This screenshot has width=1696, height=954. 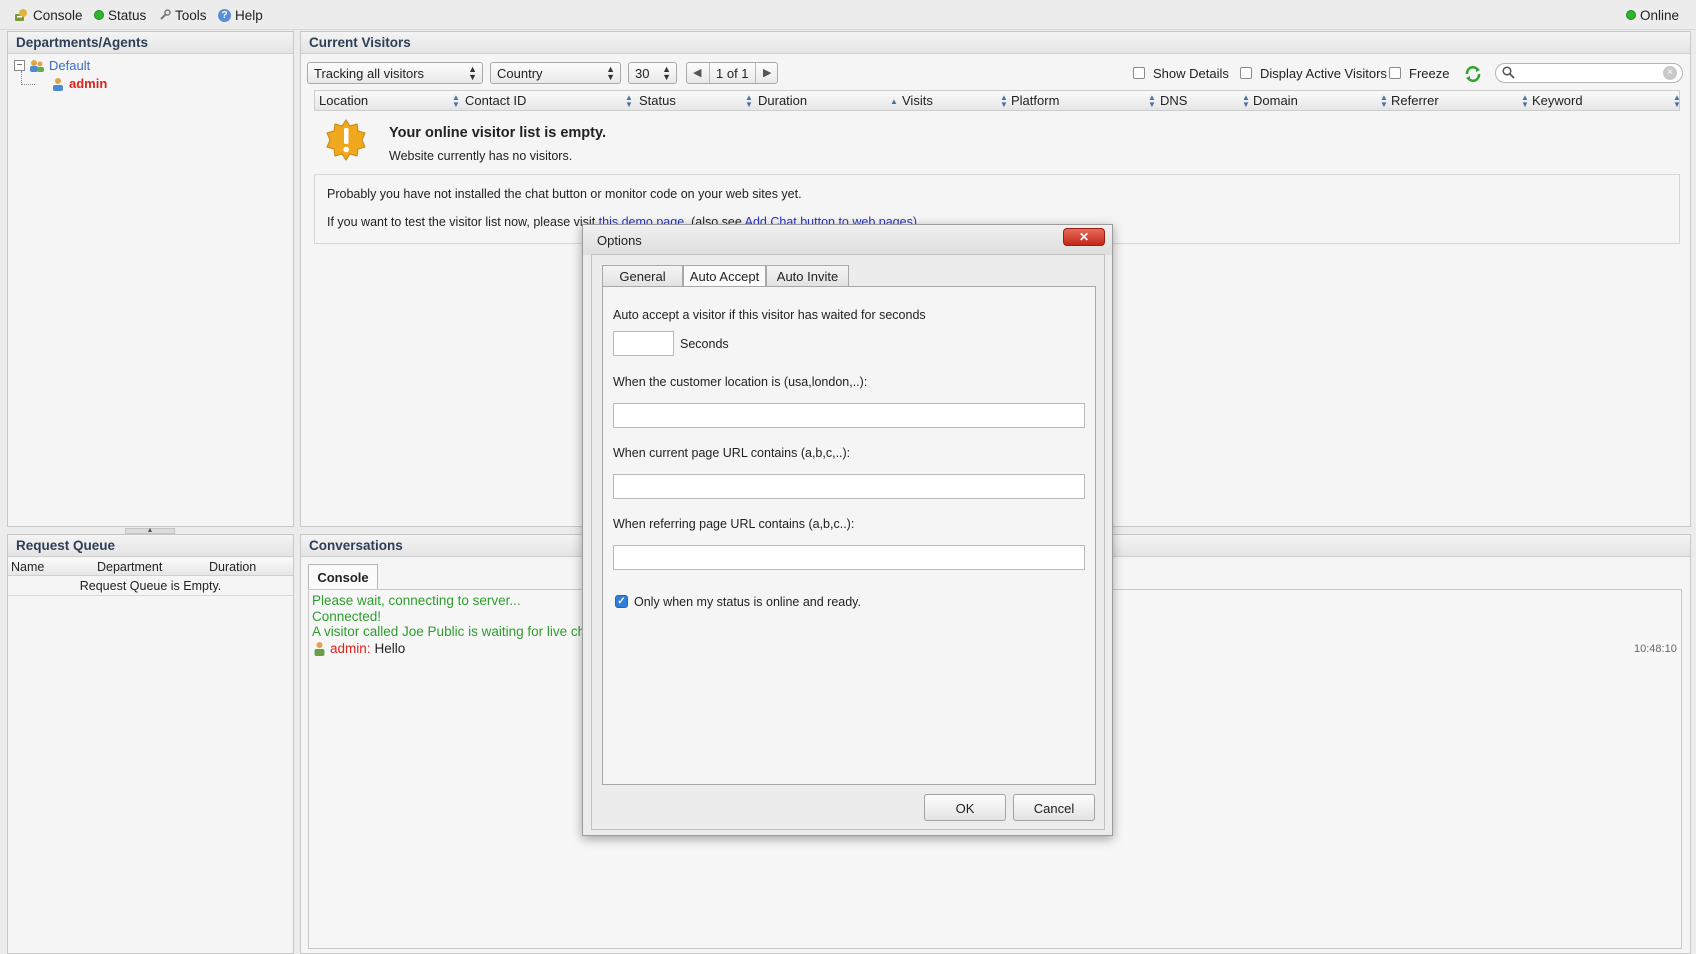 What do you see at coordinates (37, 66) in the screenshot?
I see `department-icon` at bounding box center [37, 66].